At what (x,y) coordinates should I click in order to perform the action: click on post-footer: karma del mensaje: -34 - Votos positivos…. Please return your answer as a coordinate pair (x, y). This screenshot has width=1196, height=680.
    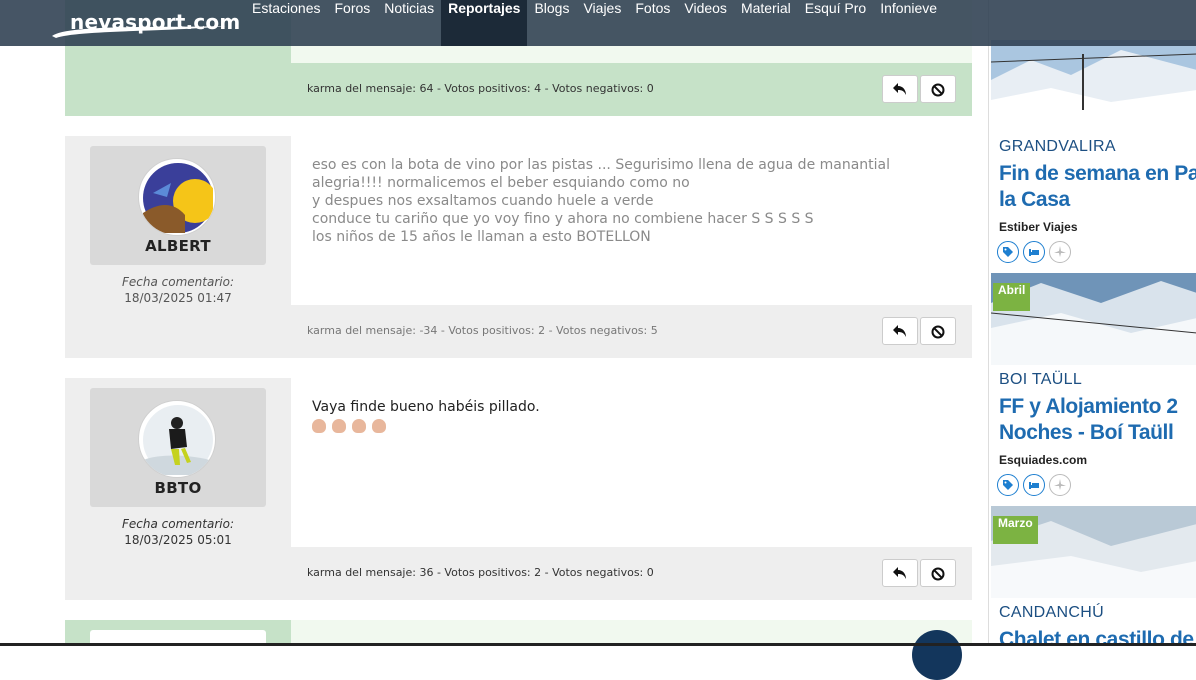
    Looking at the image, I should click on (518, 331).